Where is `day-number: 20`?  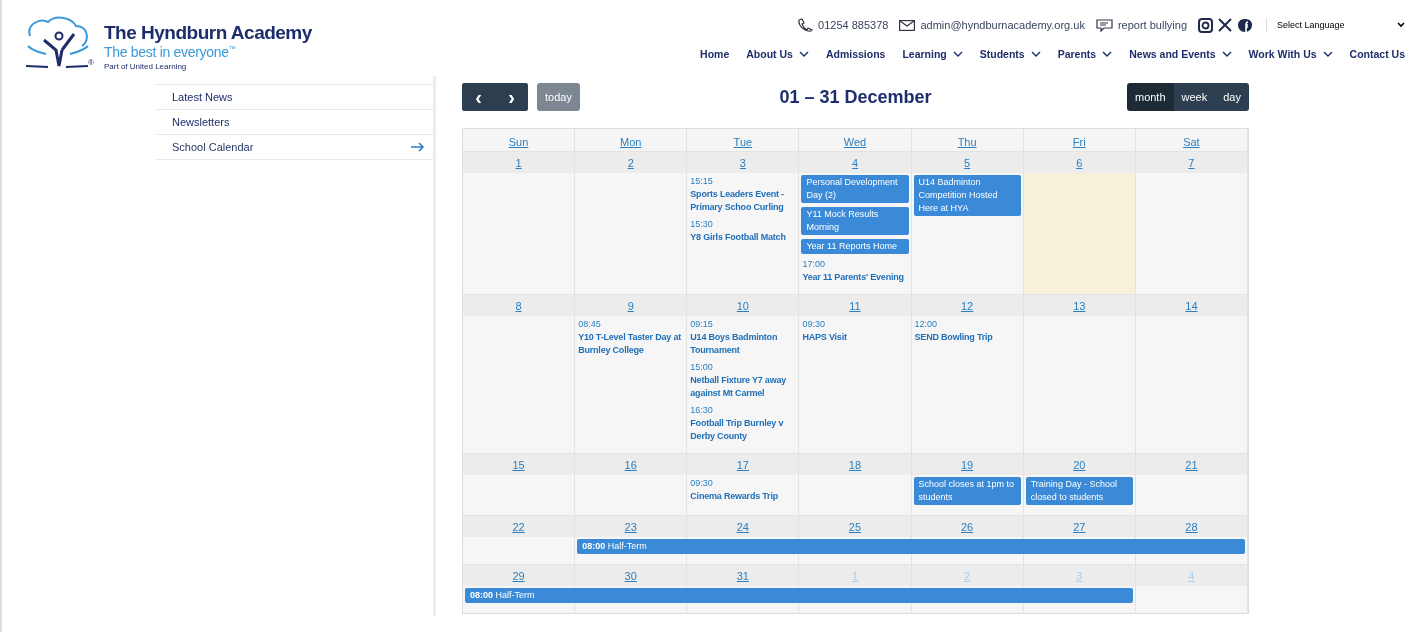
day-number: 20 is located at coordinates (1079, 465).